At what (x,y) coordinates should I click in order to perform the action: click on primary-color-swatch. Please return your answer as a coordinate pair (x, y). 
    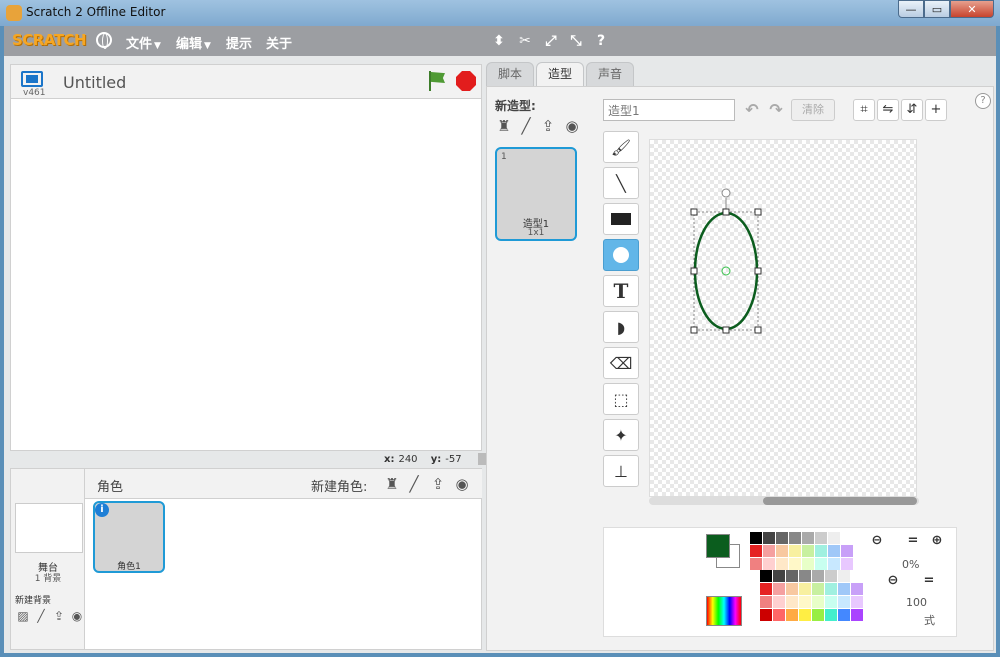
    Looking at the image, I should click on (718, 546).